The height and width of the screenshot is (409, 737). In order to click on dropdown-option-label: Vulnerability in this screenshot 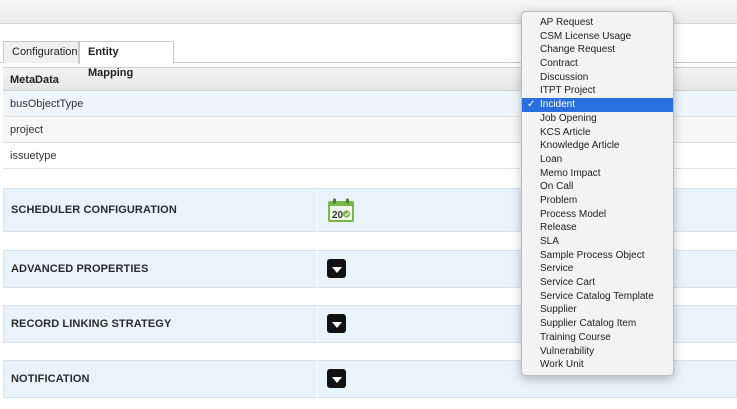, I will do `click(567, 351)`.